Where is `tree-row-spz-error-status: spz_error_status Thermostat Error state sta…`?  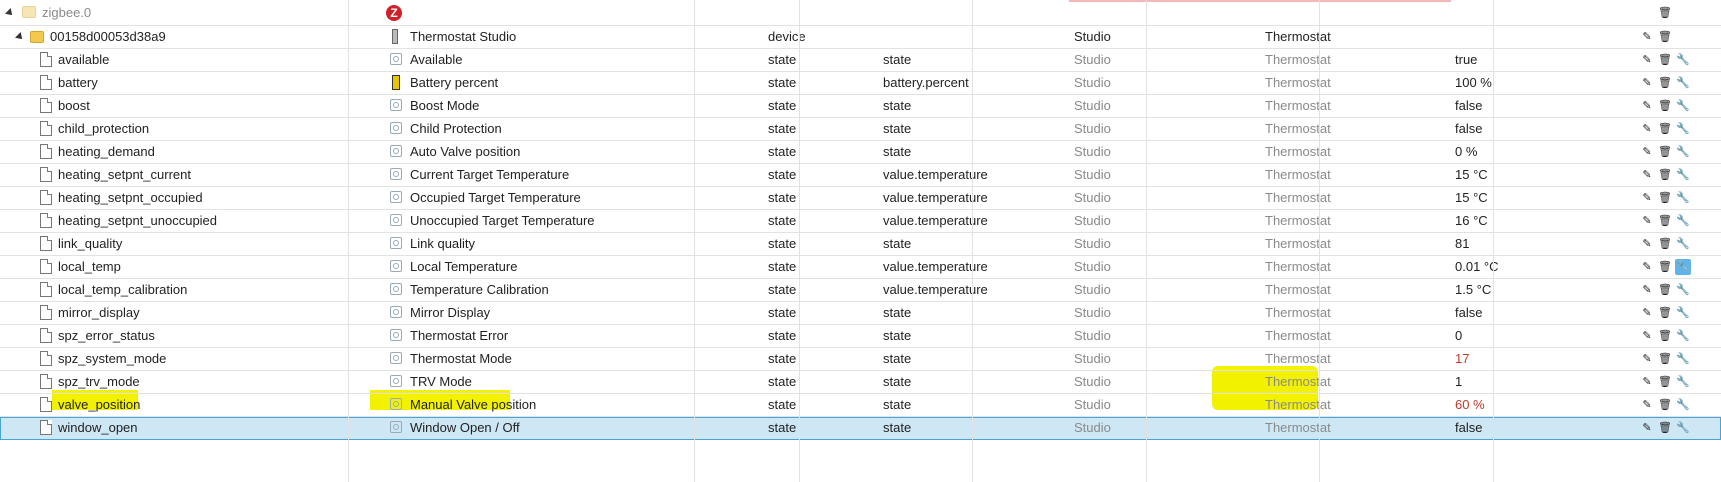 tree-row-spz-error-status: spz_error_status Thermostat Error state sta… is located at coordinates (860, 336).